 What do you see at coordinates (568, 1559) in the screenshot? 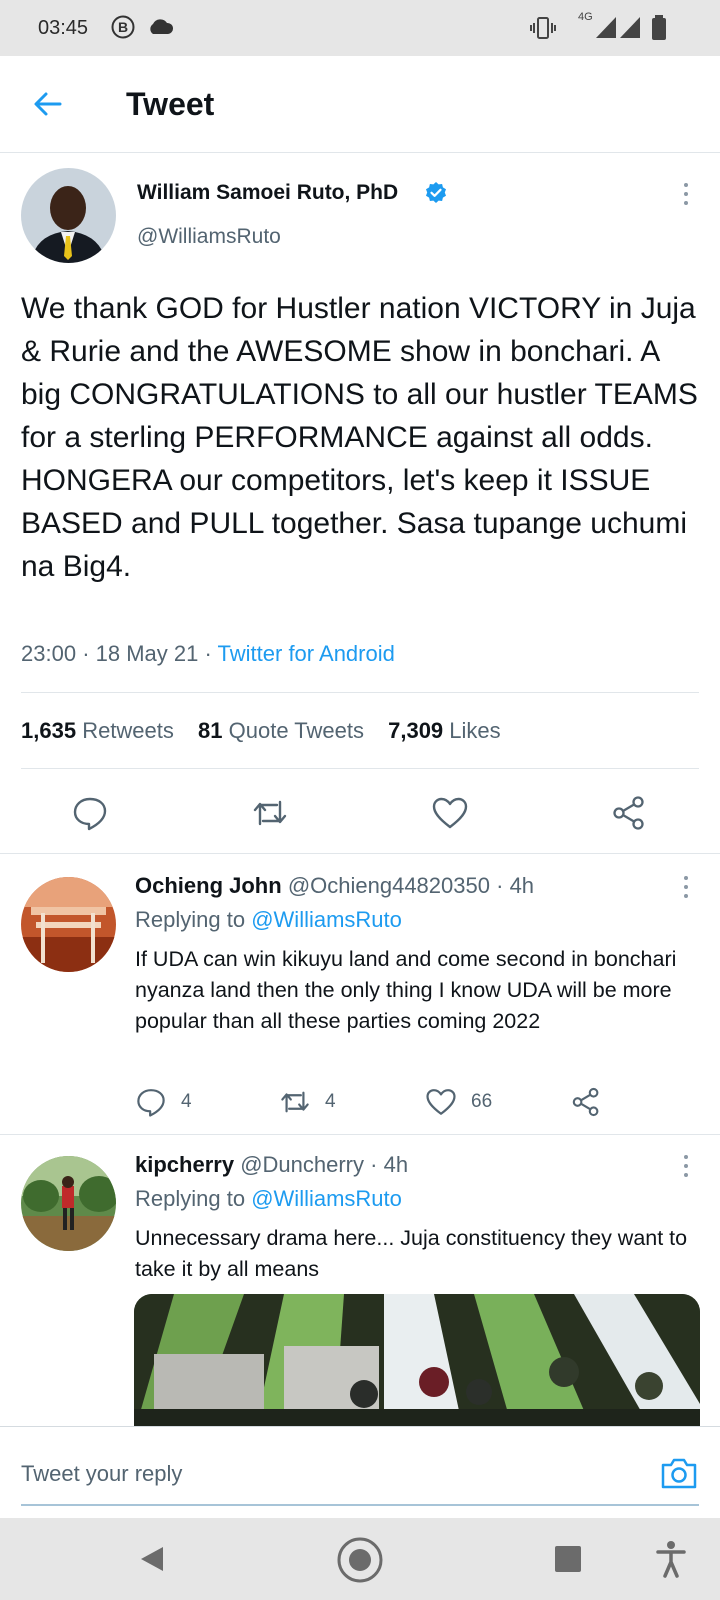
I see `recents-square-icon` at bounding box center [568, 1559].